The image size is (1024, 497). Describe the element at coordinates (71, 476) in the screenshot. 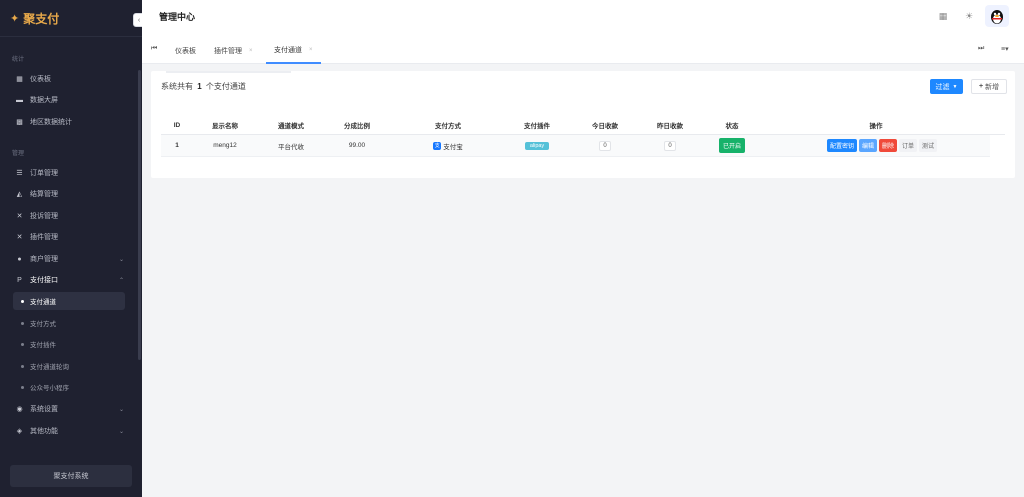

I see `sidebar-footer-button: 聚支付系统` at that location.